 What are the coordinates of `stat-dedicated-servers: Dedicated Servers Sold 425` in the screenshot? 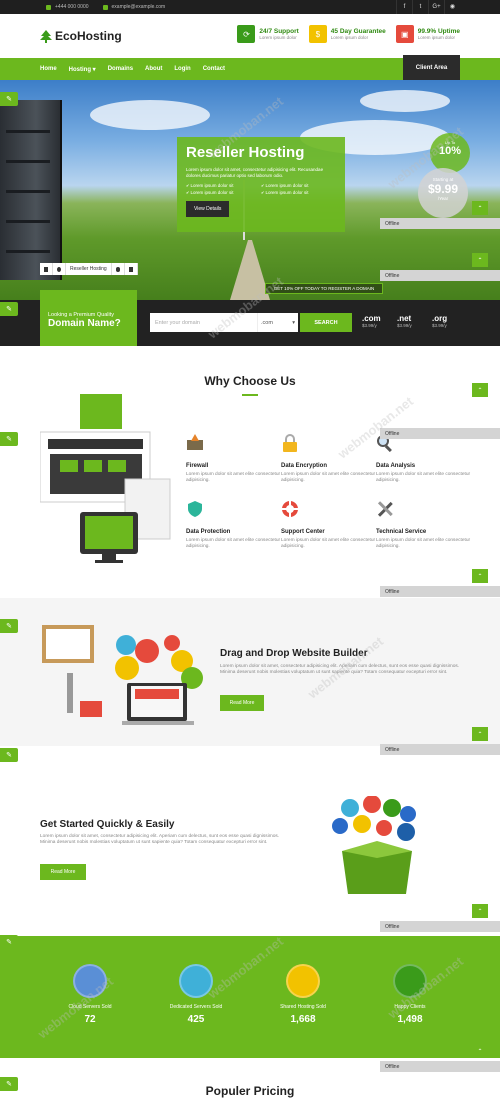 It's located at (196, 994).